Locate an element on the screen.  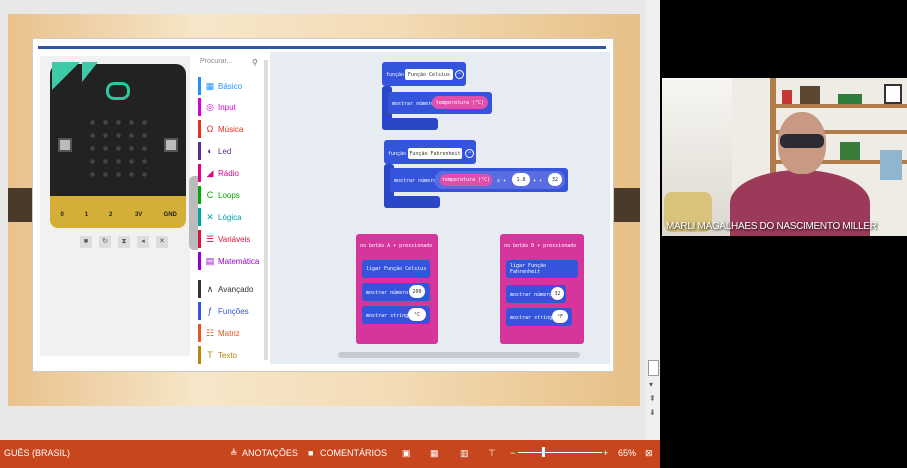
function-name-field: Função Celsius is located at coordinates (429, 74).